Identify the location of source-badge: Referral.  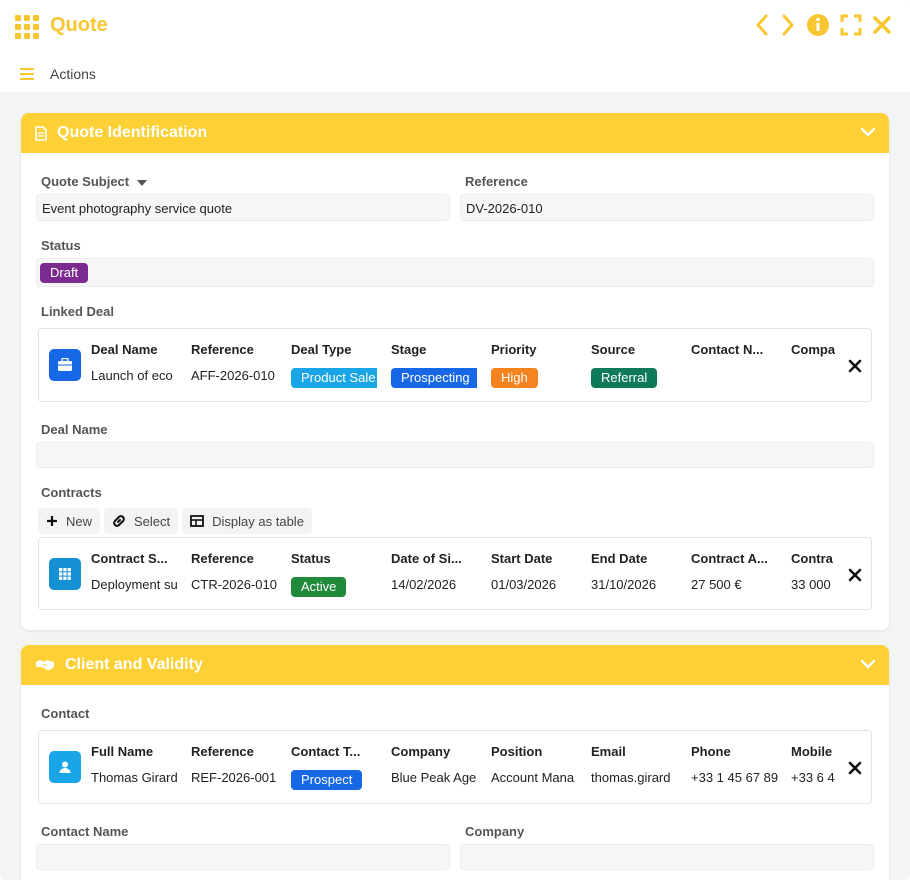
(624, 378).